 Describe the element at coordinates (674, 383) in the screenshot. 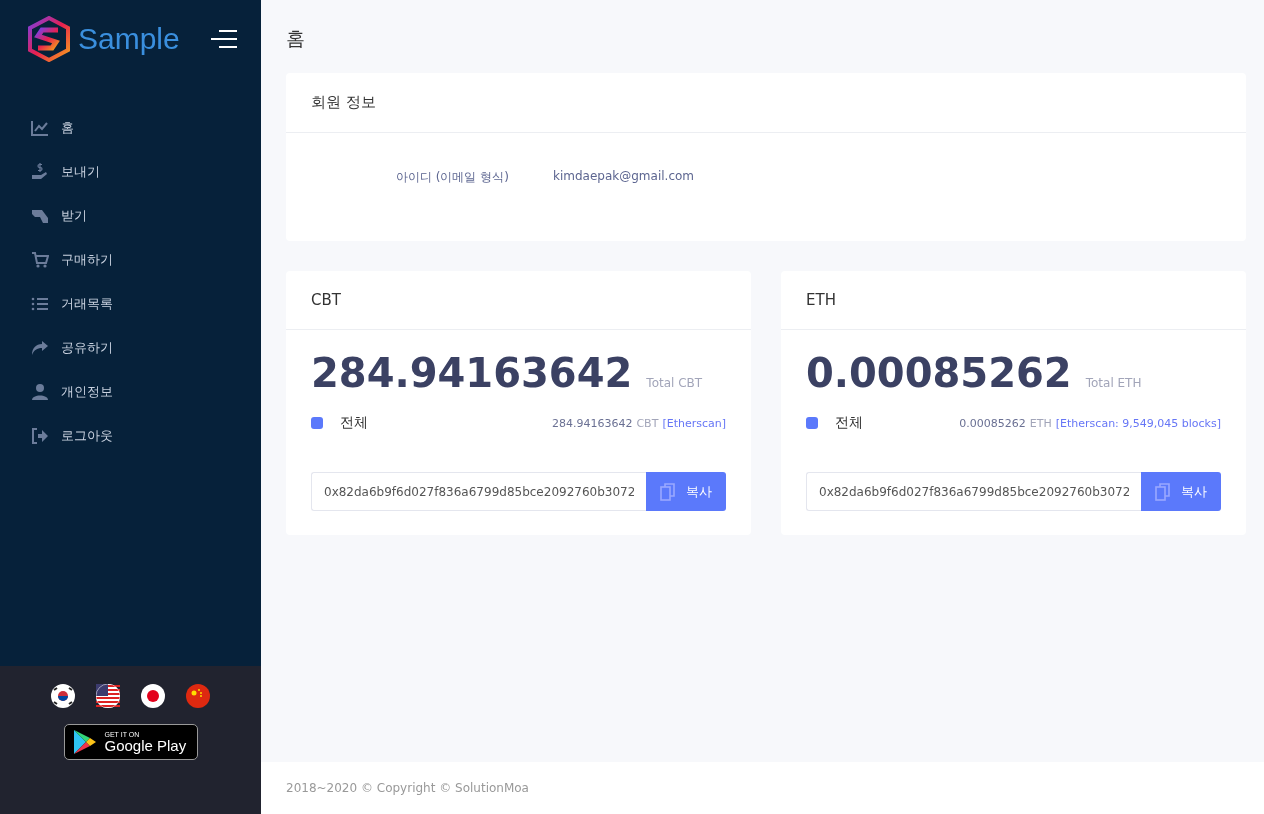

I see `total-label: Total CBT` at that location.